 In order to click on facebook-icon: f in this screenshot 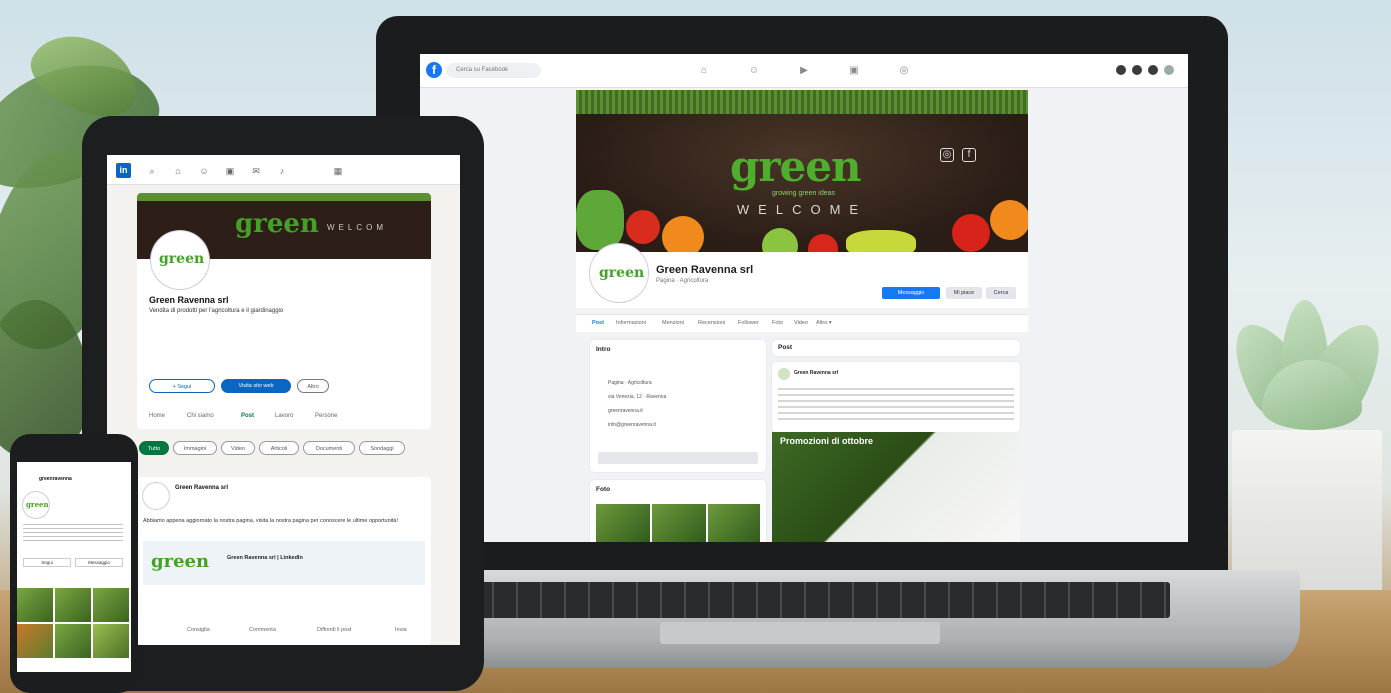, I will do `click(969, 155)`.